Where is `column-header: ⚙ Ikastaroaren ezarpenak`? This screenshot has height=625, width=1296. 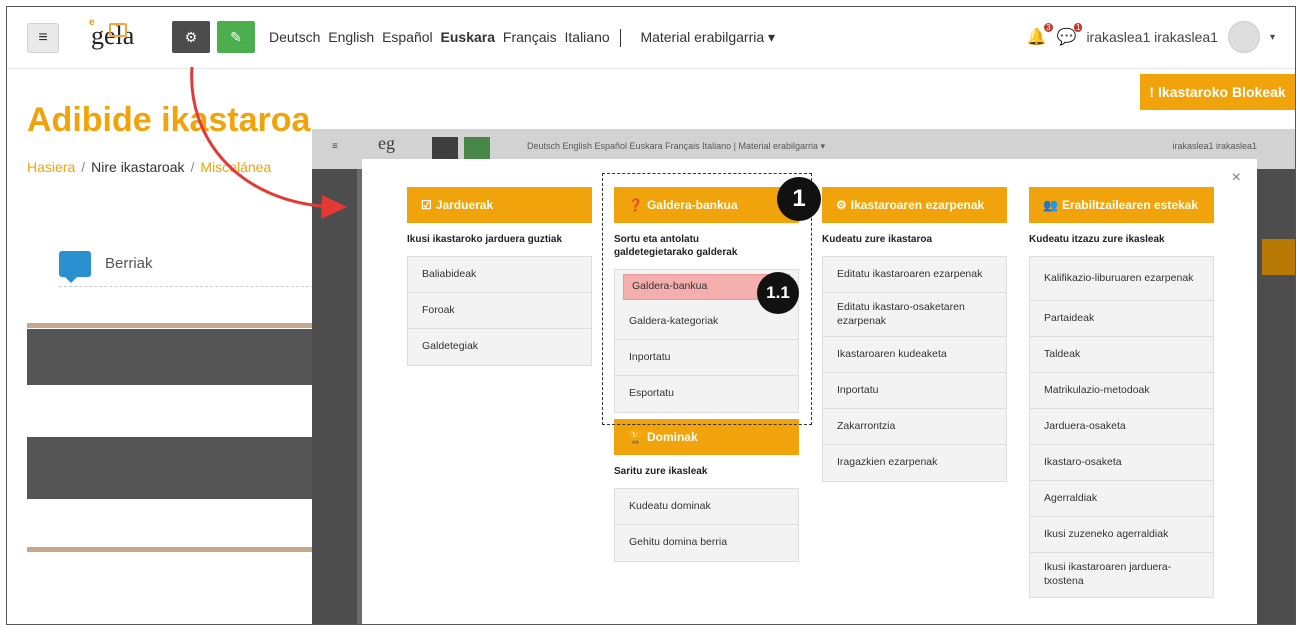 column-header: ⚙ Ikastaroaren ezarpenak is located at coordinates (914, 205).